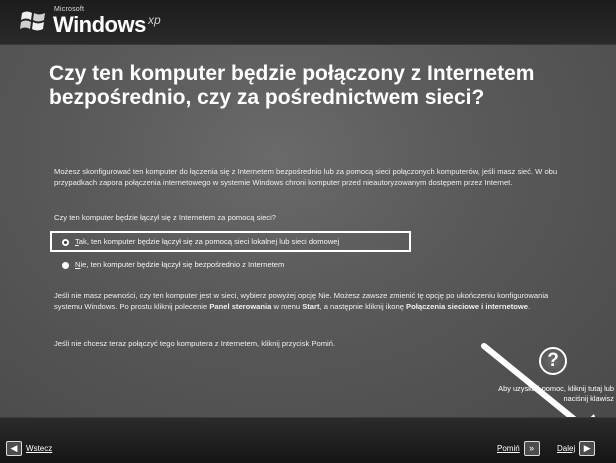 The width and height of the screenshot is (616, 463). I want to click on skip-label-rest: omiń, so click(511, 448).